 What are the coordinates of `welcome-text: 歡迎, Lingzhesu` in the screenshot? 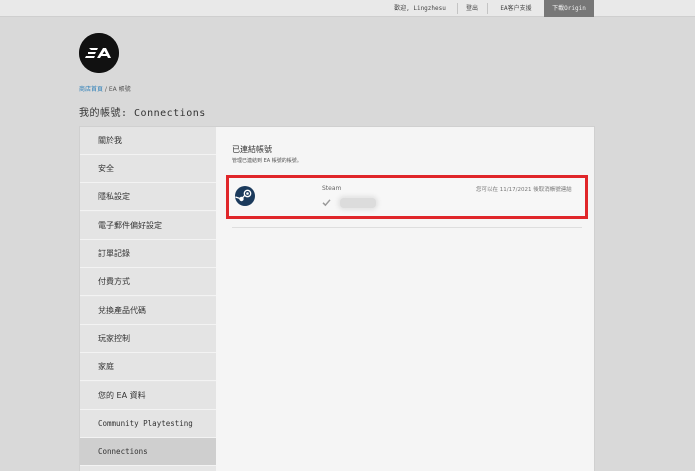 It's located at (420, 8).